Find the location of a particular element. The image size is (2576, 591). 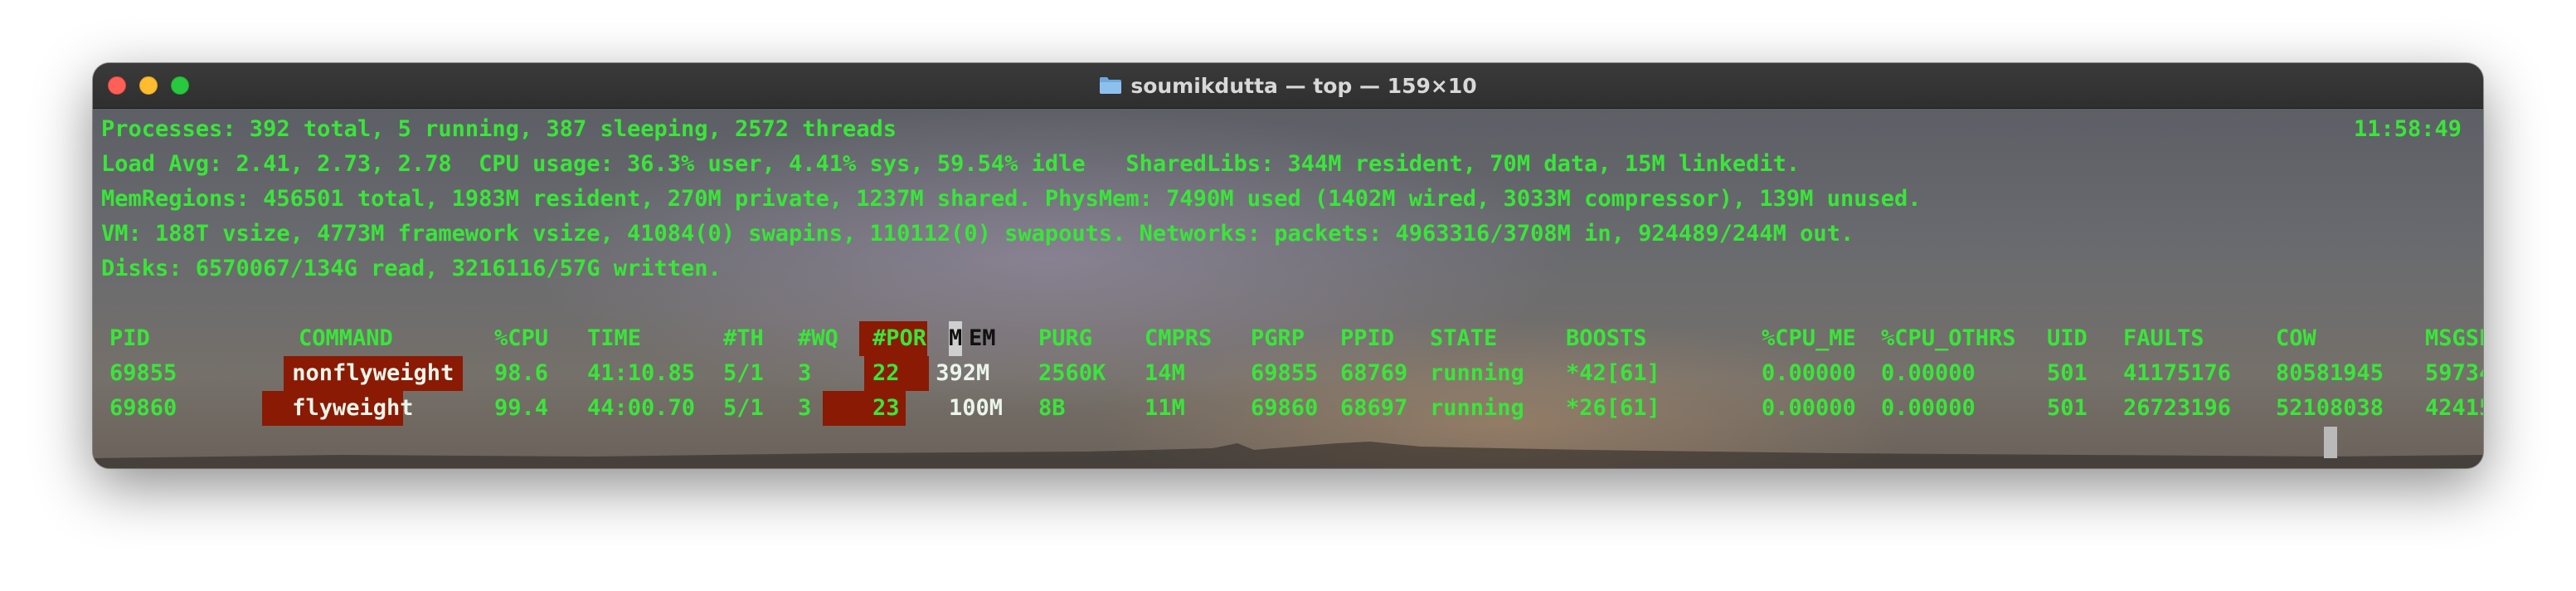

cell-cow: 80581945 is located at coordinates (2330, 373).